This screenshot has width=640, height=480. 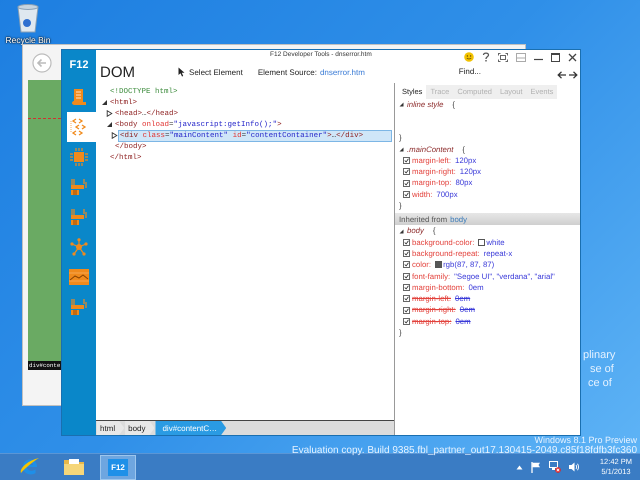 I want to click on panel-heading: DOM, so click(x=118, y=72).